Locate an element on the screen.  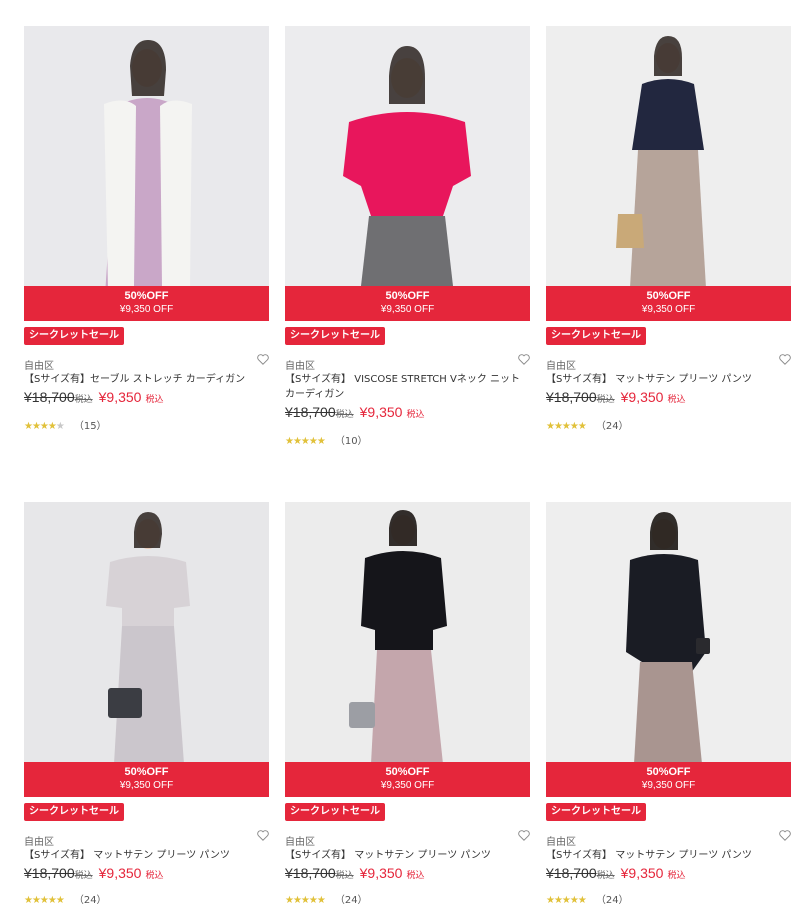
stars-on: ★★★★ is located at coordinates (40, 426).